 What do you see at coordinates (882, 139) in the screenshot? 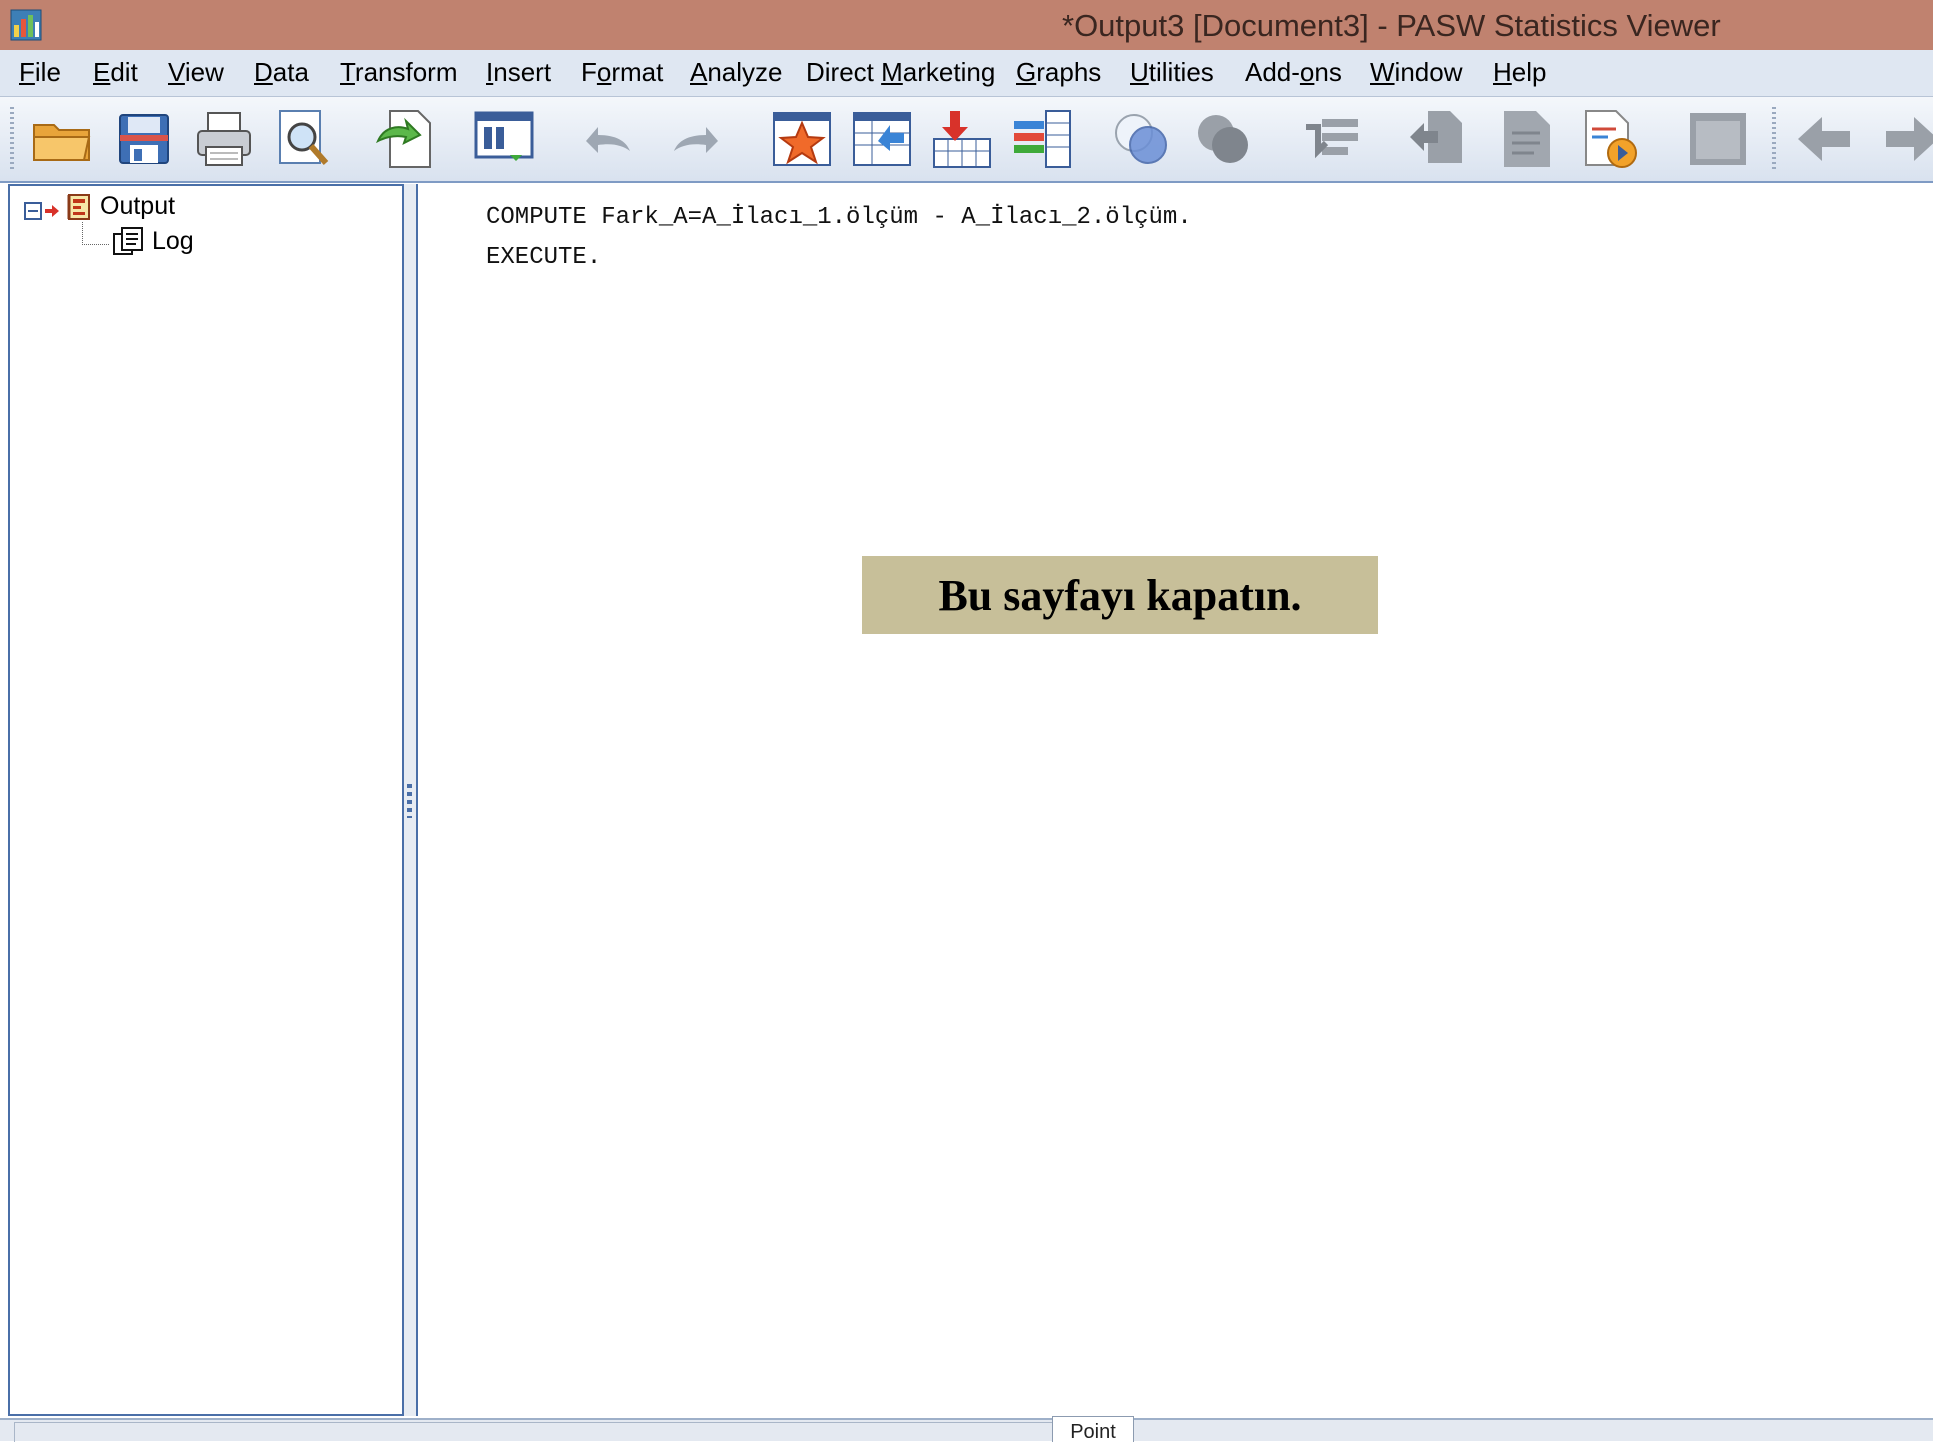
I see `goto-case-icon` at bounding box center [882, 139].